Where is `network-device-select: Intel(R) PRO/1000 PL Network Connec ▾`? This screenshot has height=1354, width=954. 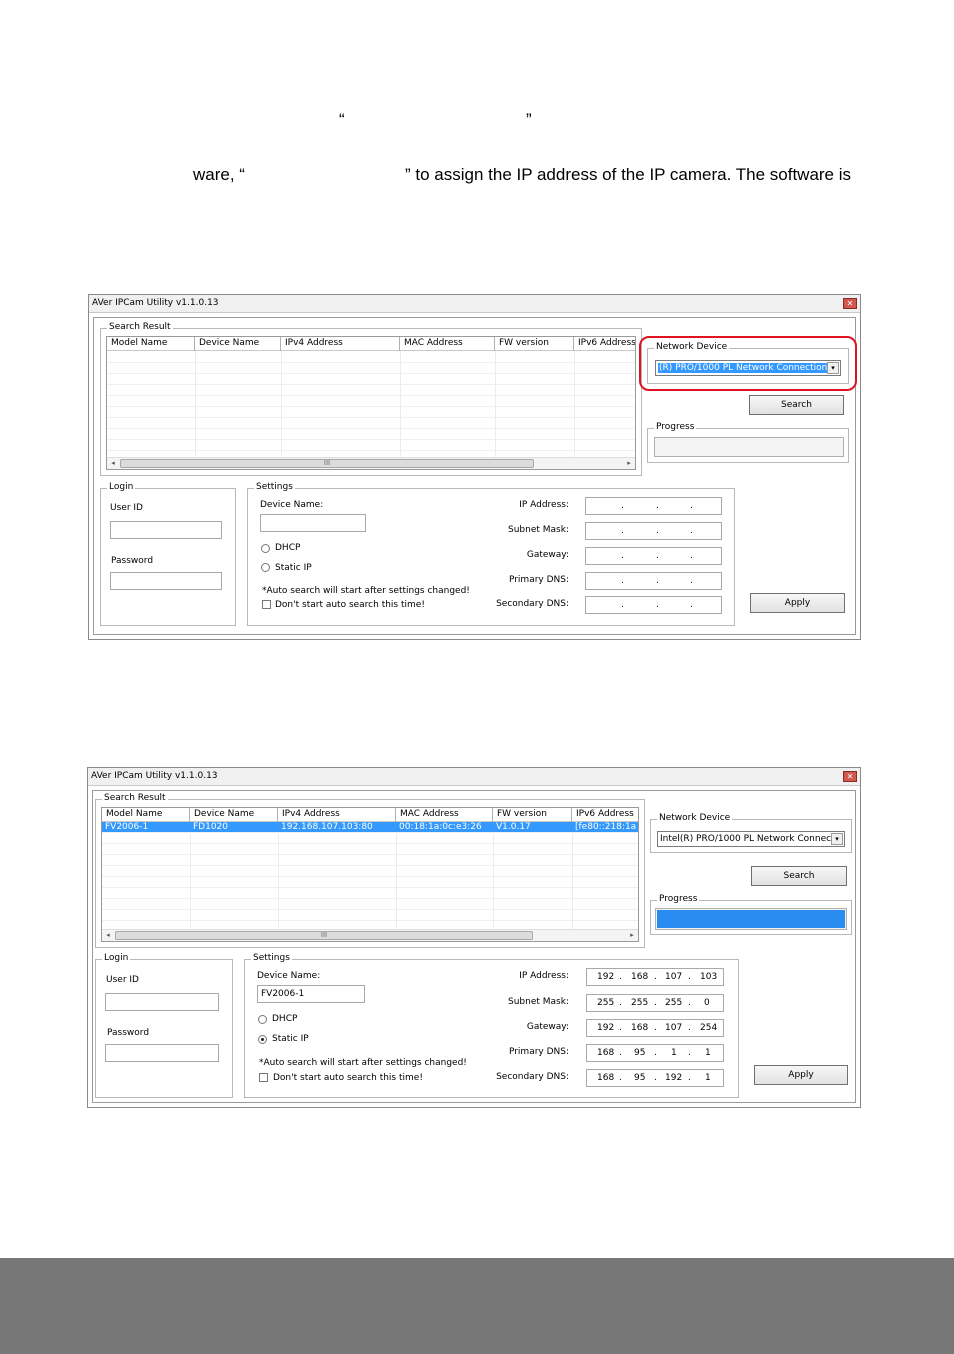
network-device-select: Intel(R) PRO/1000 PL Network Connec ▾ is located at coordinates (751, 839).